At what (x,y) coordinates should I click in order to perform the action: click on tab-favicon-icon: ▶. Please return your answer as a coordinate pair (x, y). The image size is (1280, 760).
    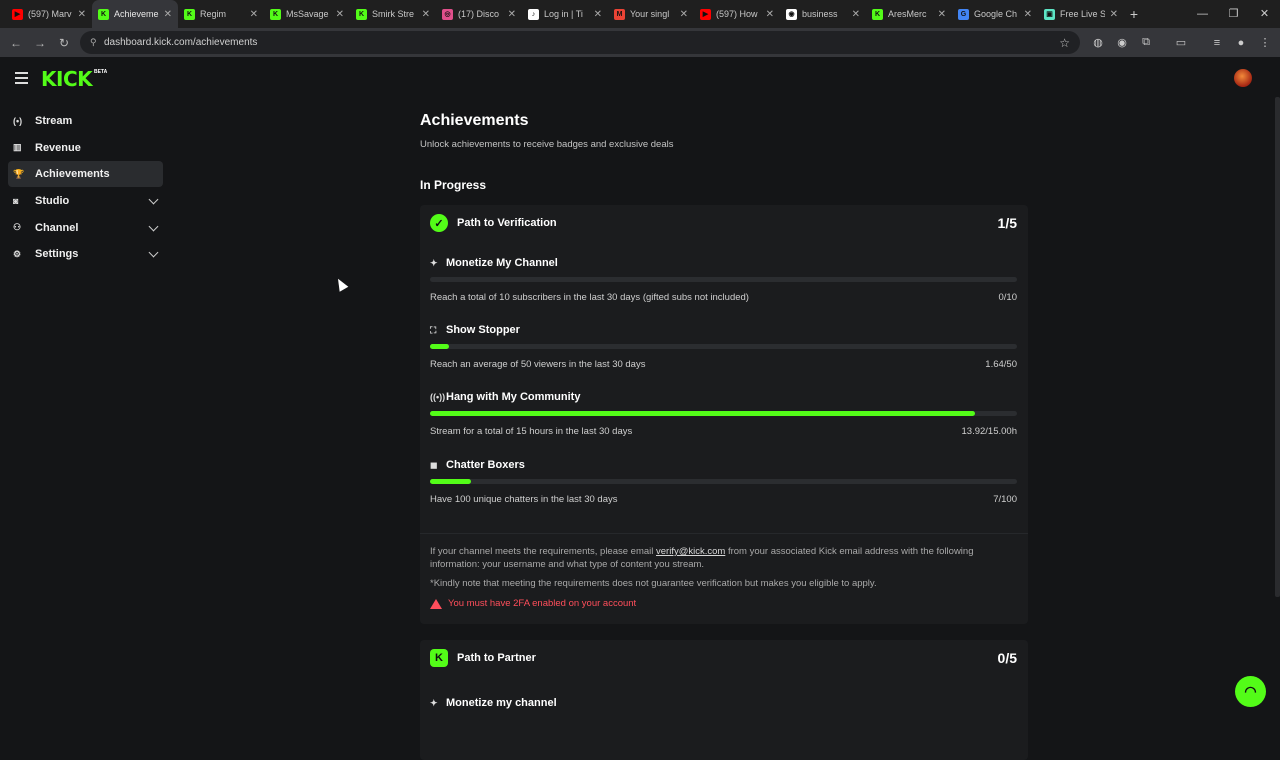
    Looking at the image, I should click on (705, 14).